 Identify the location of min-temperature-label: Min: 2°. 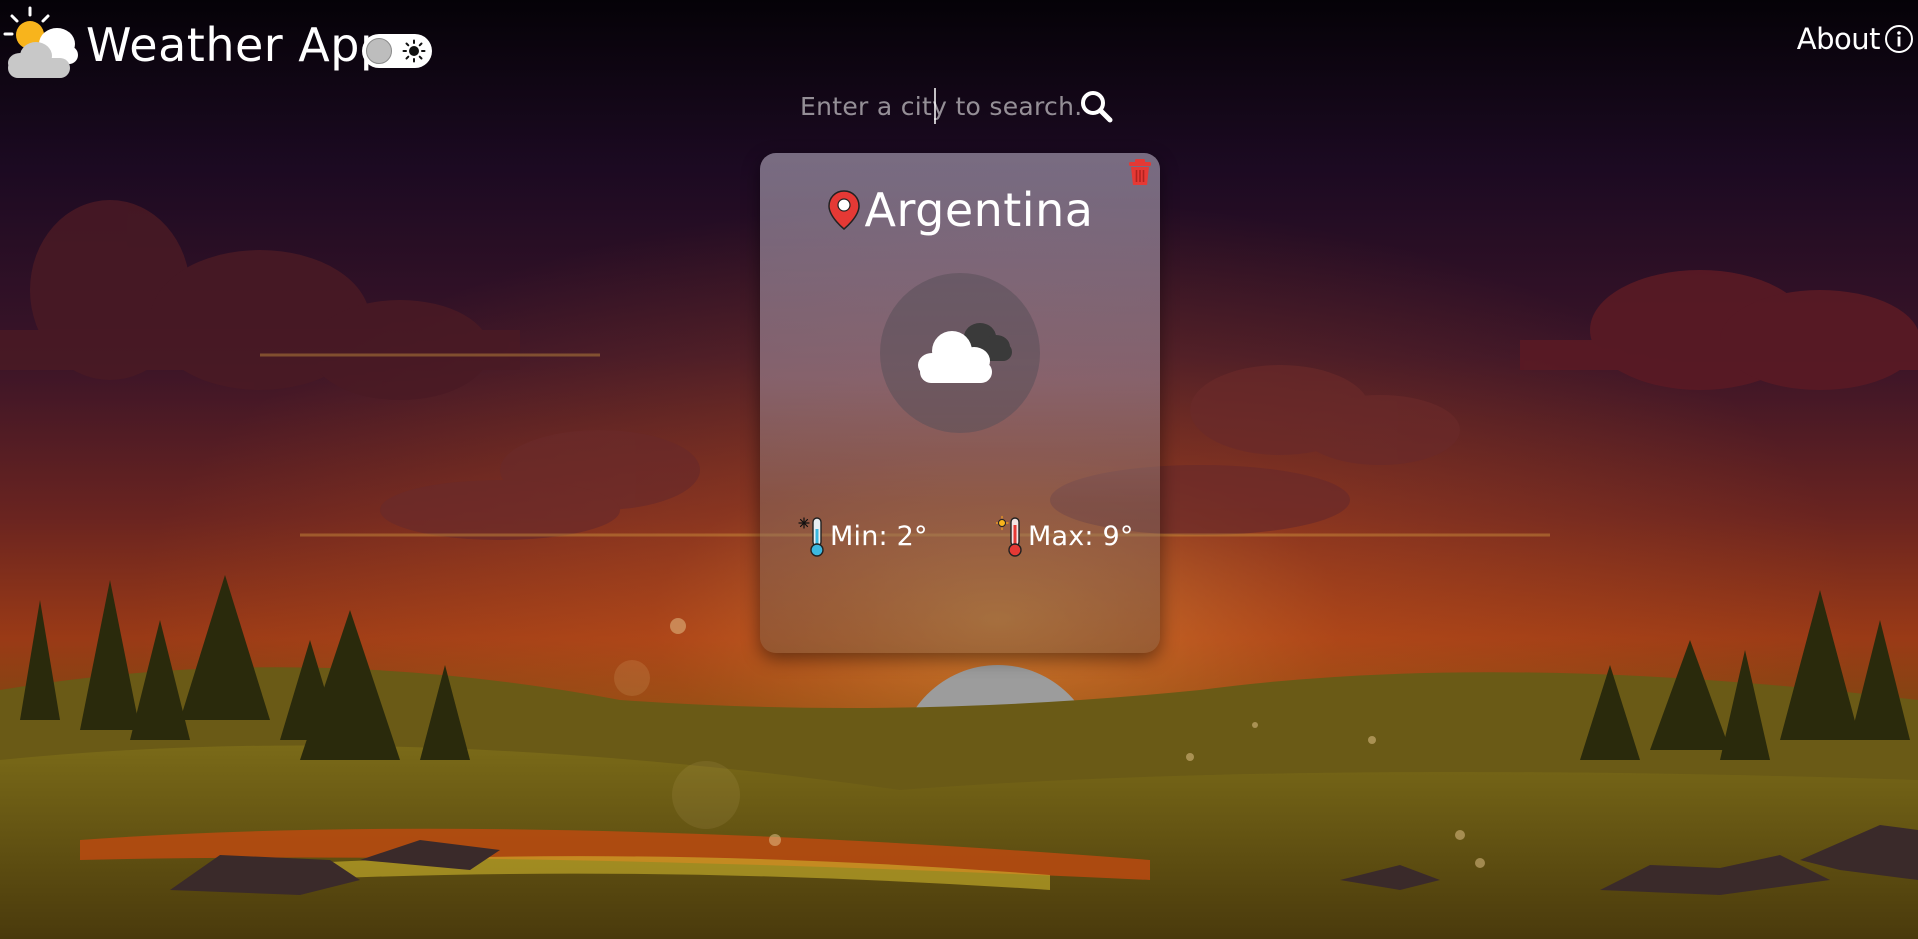
(879, 536).